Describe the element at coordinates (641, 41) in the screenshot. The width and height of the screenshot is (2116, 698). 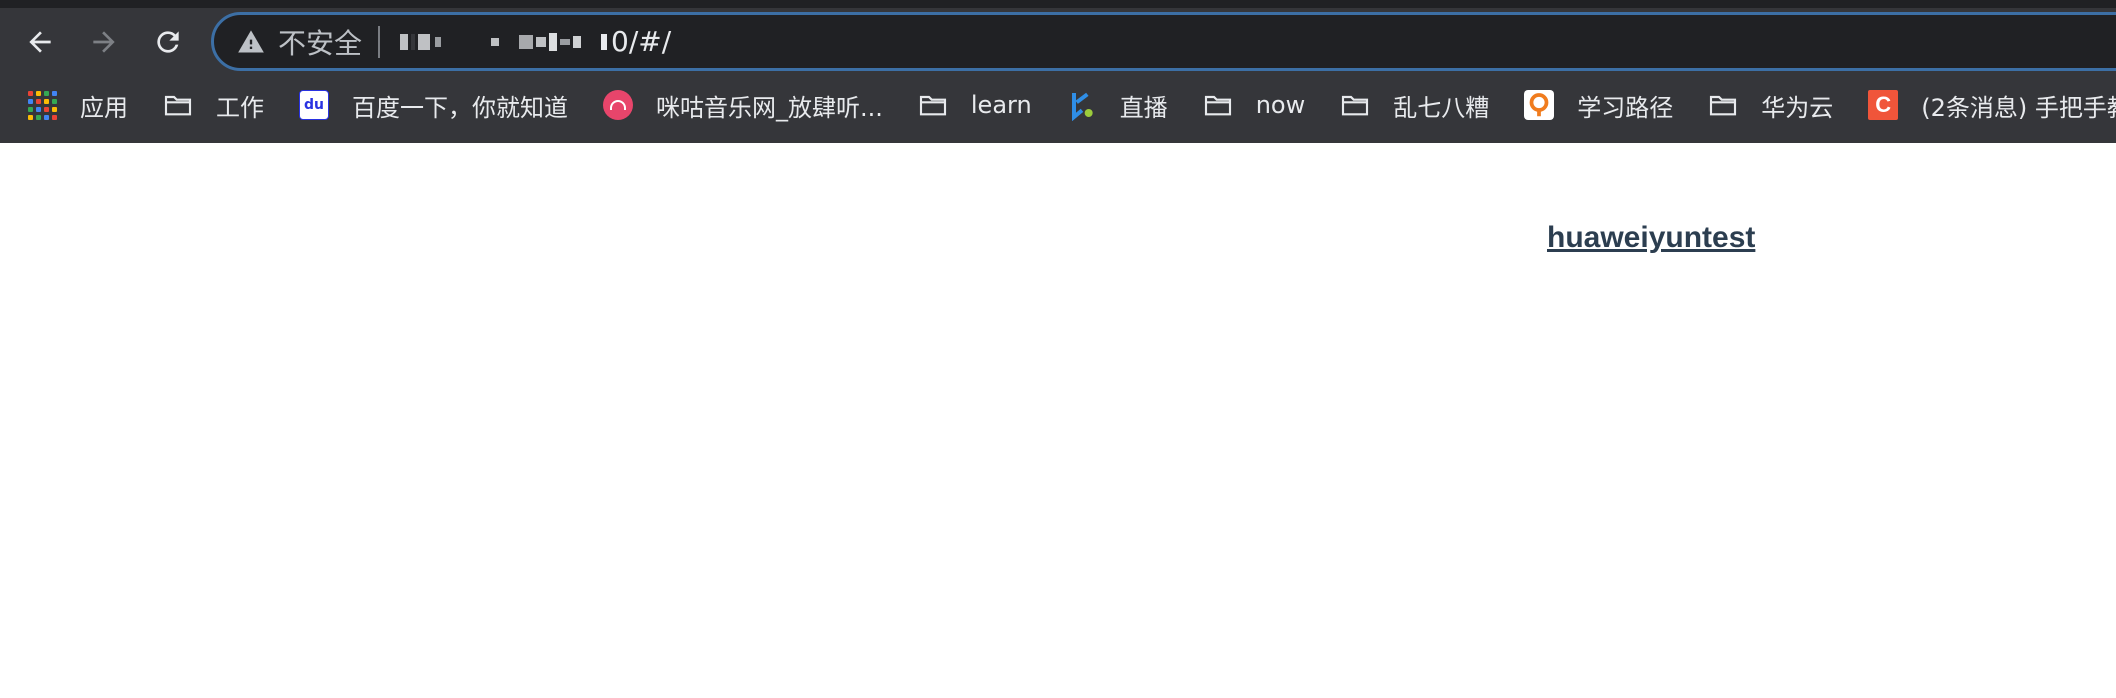
I see `url-text: 0/#/` at that location.